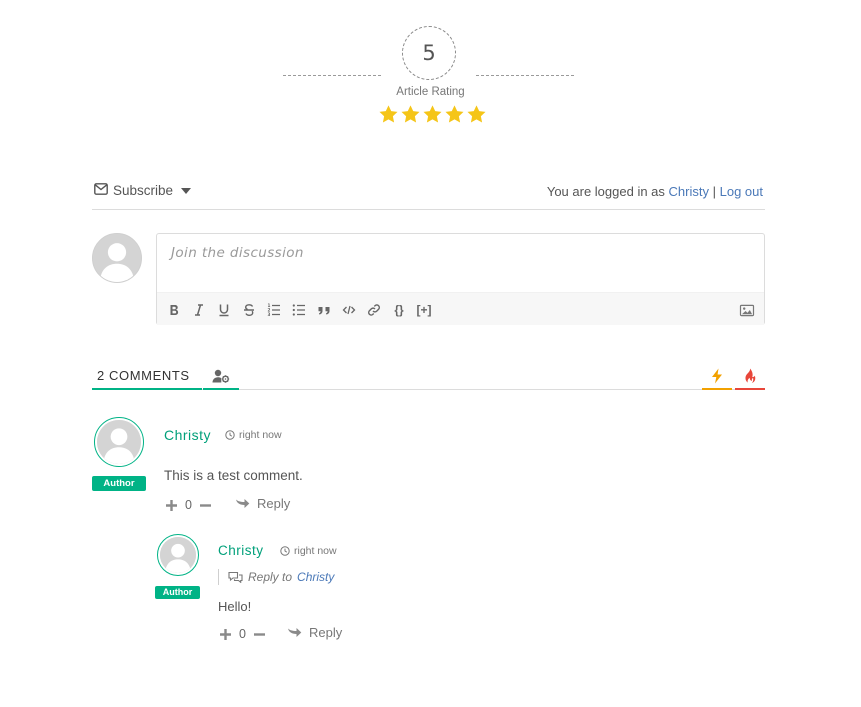 The height and width of the screenshot is (707, 861). I want to click on comment-text: This is a test comment., so click(233, 475).